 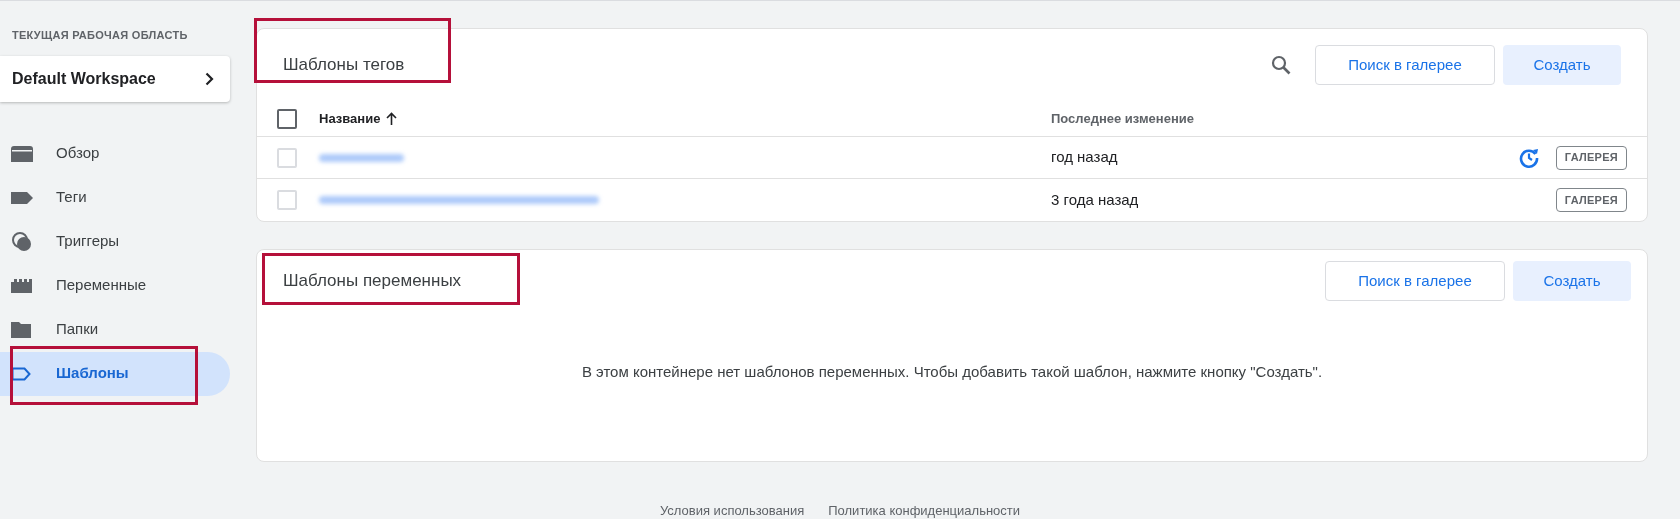 What do you see at coordinates (952, 158) in the screenshot?
I see `table-row: год назад ГАЛЕРЕЯ` at bounding box center [952, 158].